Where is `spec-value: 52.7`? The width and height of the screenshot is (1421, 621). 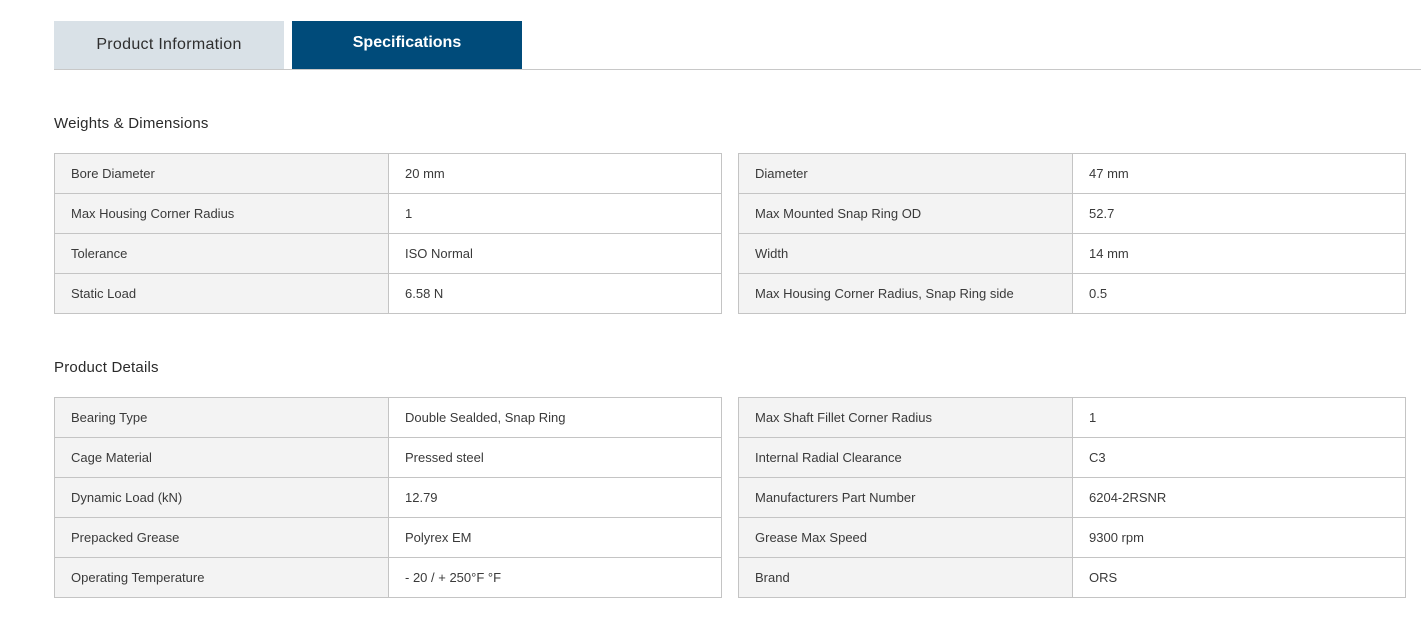
spec-value: 52.7 is located at coordinates (1239, 213).